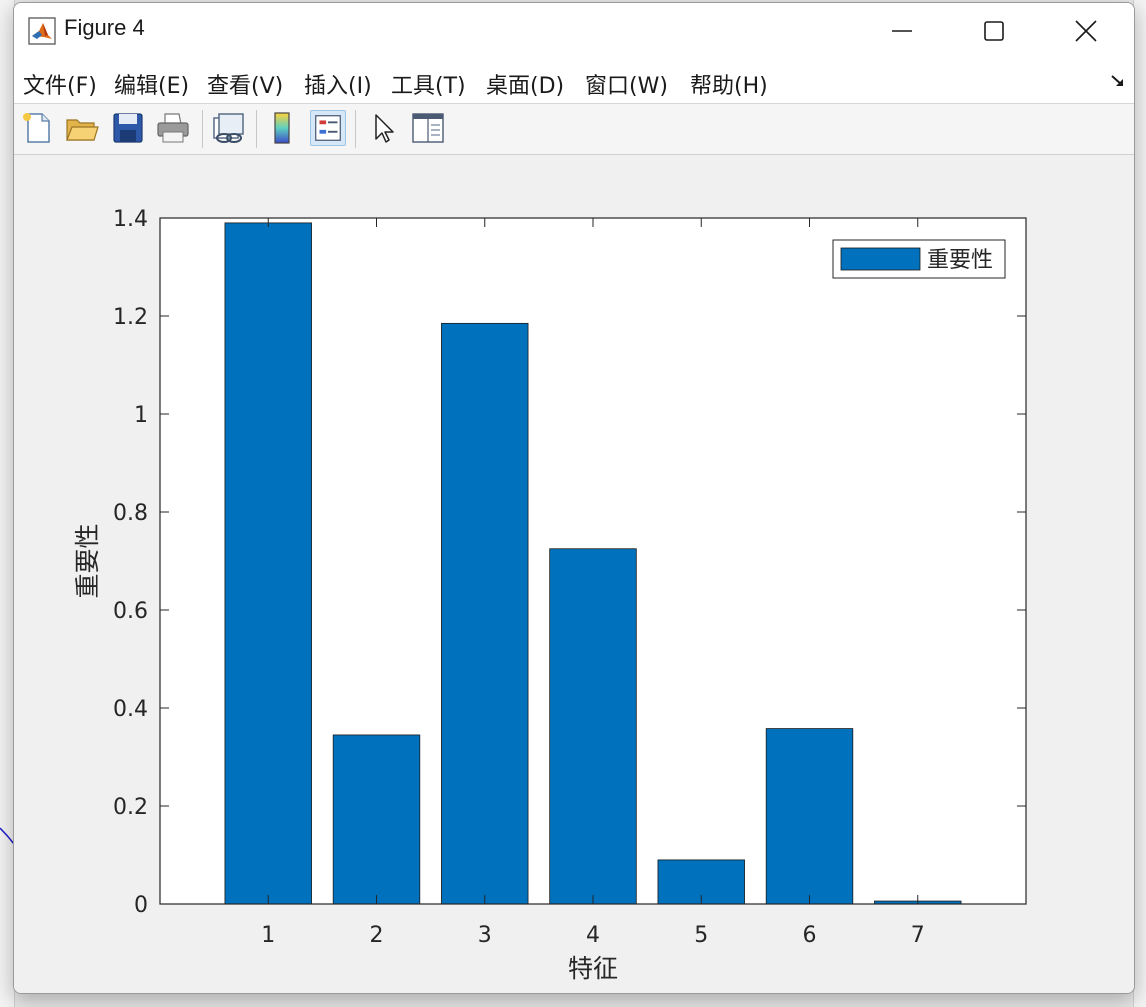 This screenshot has height=1007, width=1146. What do you see at coordinates (245, 84) in the screenshot?
I see `menu-view: 查看(V)` at bounding box center [245, 84].